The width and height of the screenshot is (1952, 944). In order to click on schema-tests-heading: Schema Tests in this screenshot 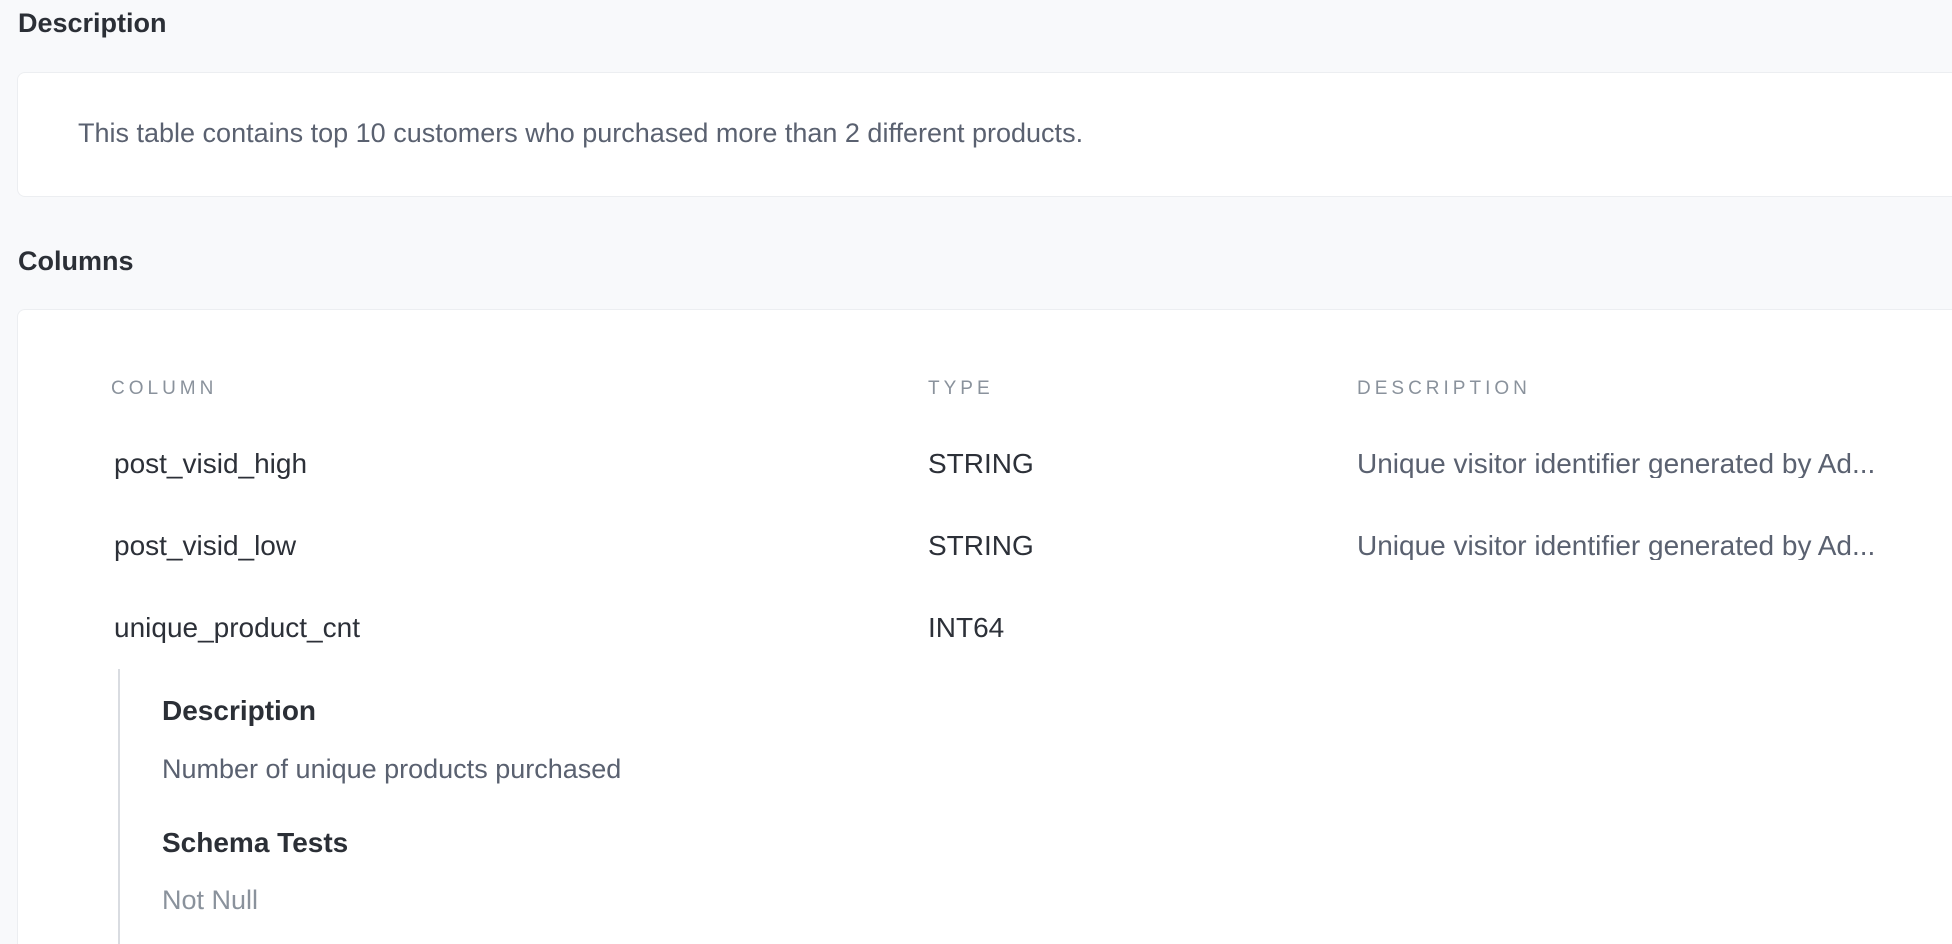, I will do `click(255, 842)`.